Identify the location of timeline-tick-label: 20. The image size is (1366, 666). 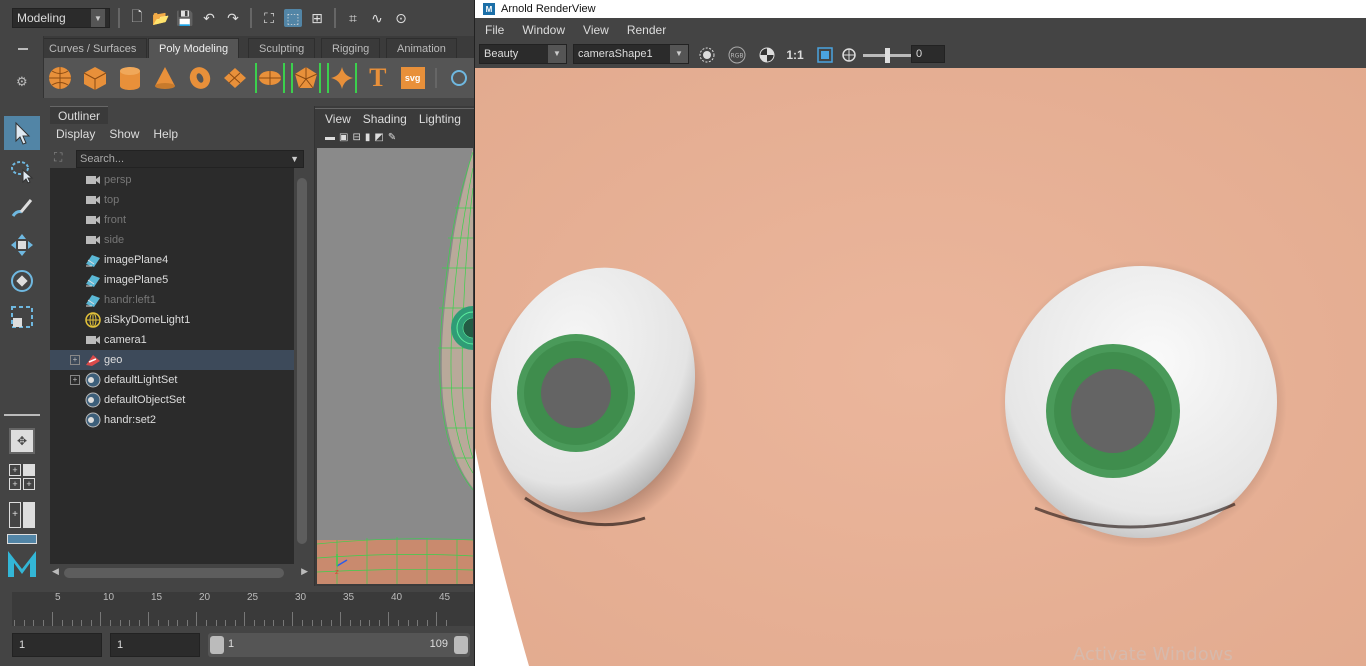
(205, 597).